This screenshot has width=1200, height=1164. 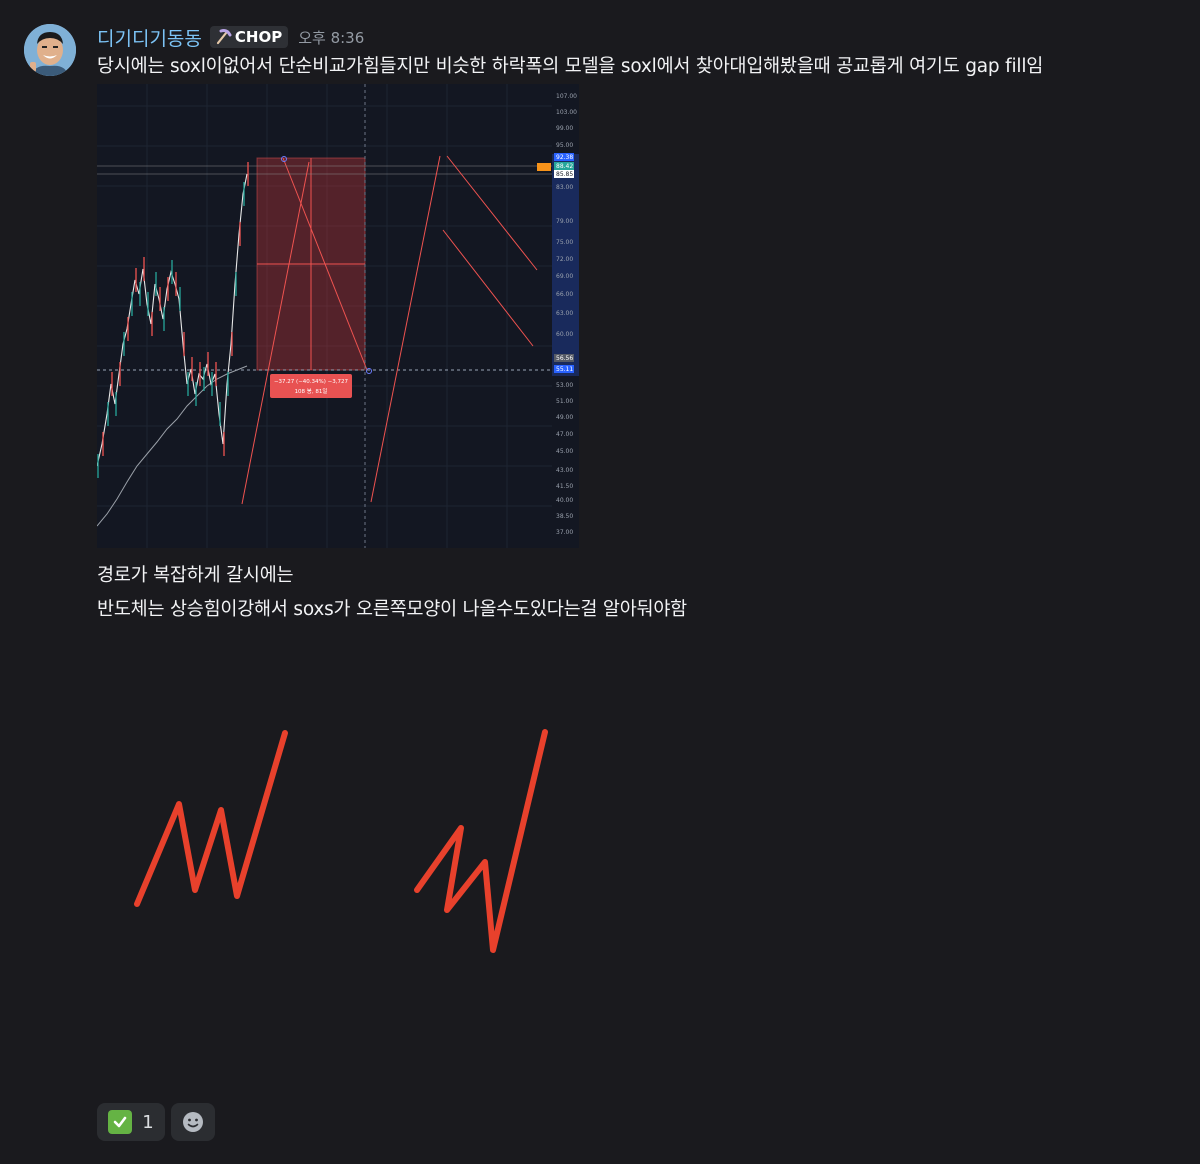 What do you see at coordinates (564, 451) in the screenshot?
I see `price-axis-label: 45.00` at bounding box center [564, 451].